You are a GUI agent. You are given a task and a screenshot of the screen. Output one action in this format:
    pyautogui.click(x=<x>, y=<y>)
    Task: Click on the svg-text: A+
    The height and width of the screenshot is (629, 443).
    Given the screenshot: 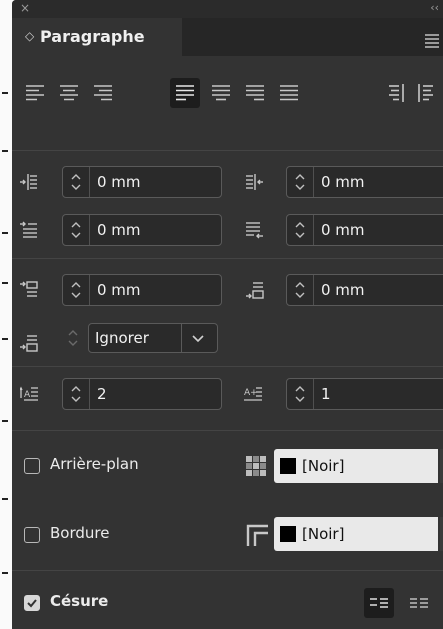 What is the action you would take?
    pyautogui.click(x=251, y=393)
    